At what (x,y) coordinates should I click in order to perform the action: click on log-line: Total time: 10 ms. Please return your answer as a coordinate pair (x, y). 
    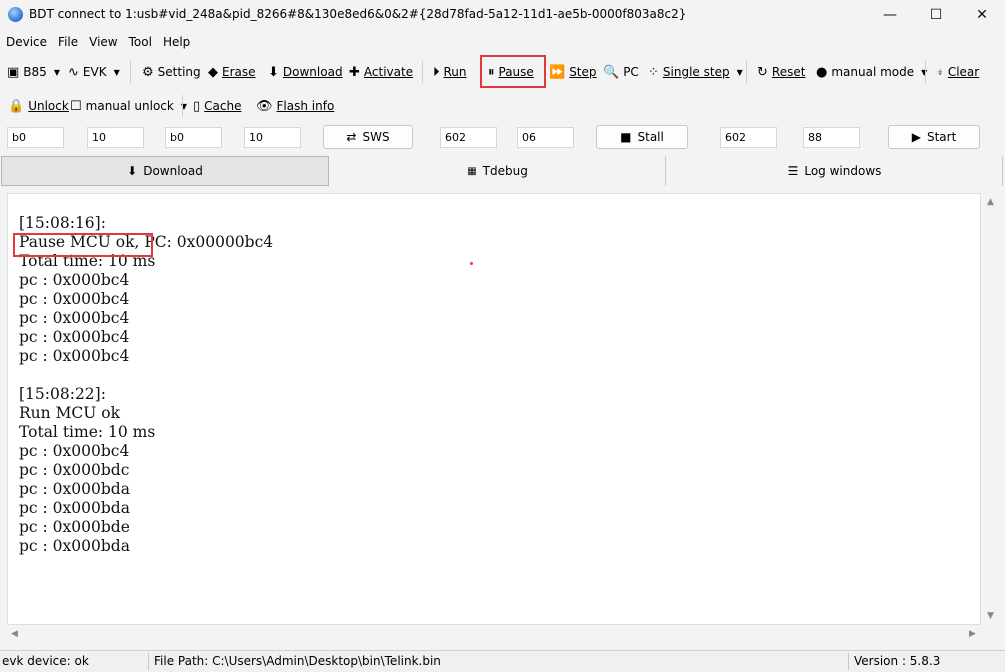
    Looking at the image, I should click on (87, 432).